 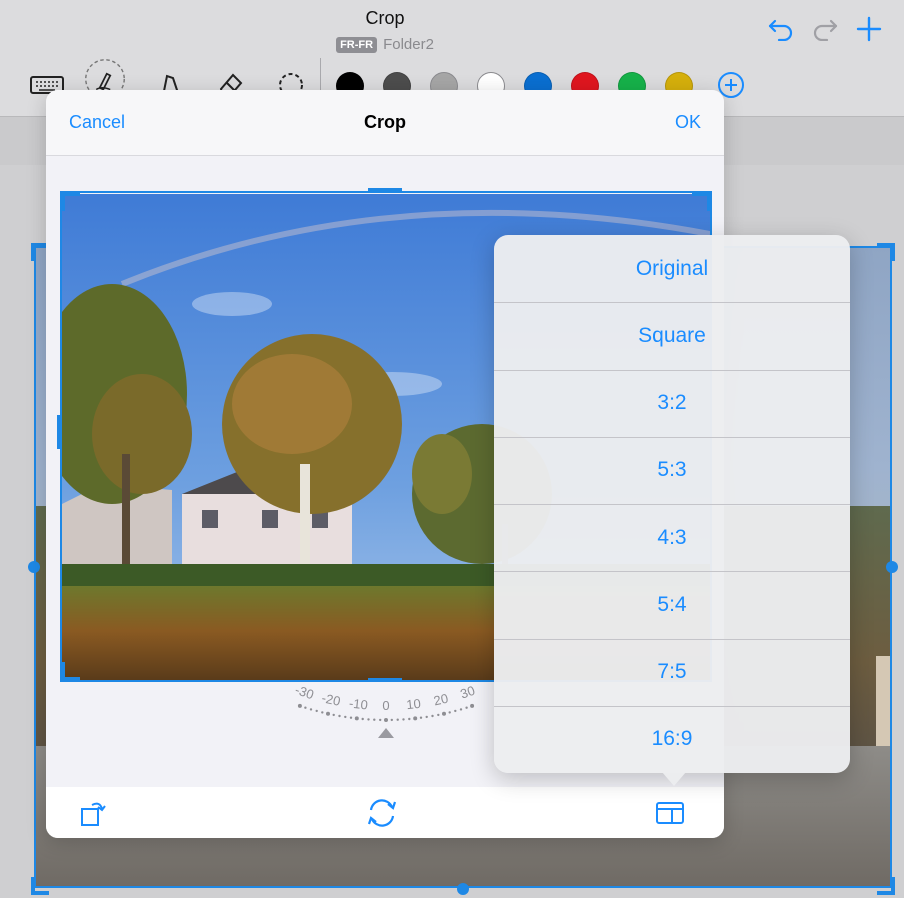 What do you see at coordinates (304, 692) in the screenshot?
I see `dial-label: -30` at bounding box center [304, 692].